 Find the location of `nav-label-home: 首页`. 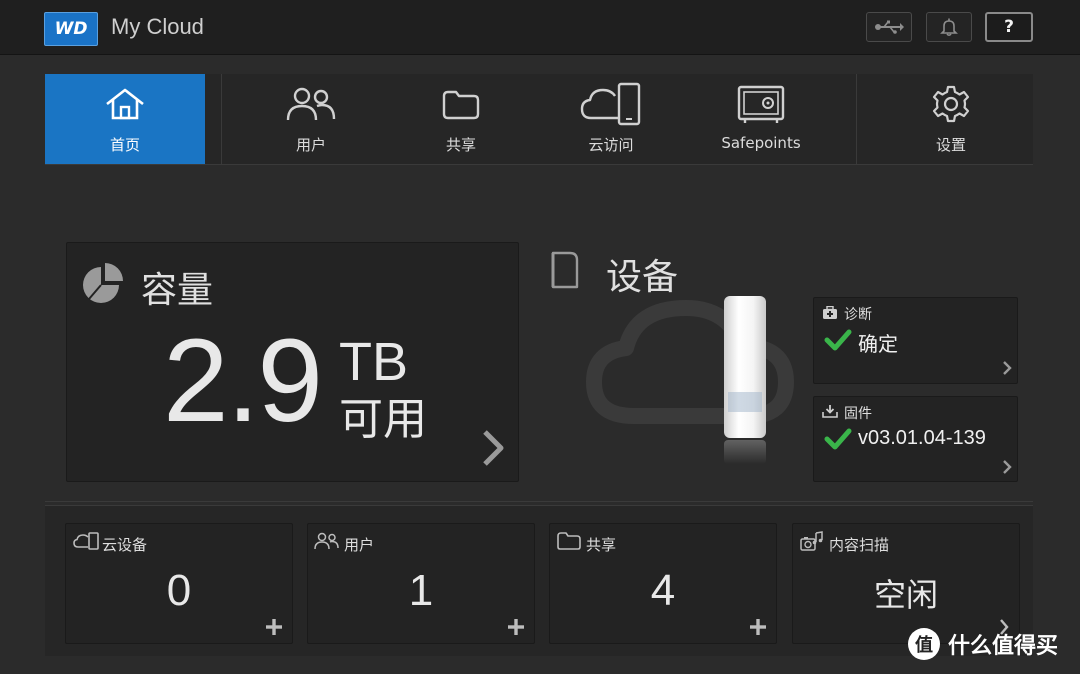

nav-label-home: 首页 is located at coordinates (124, 145).